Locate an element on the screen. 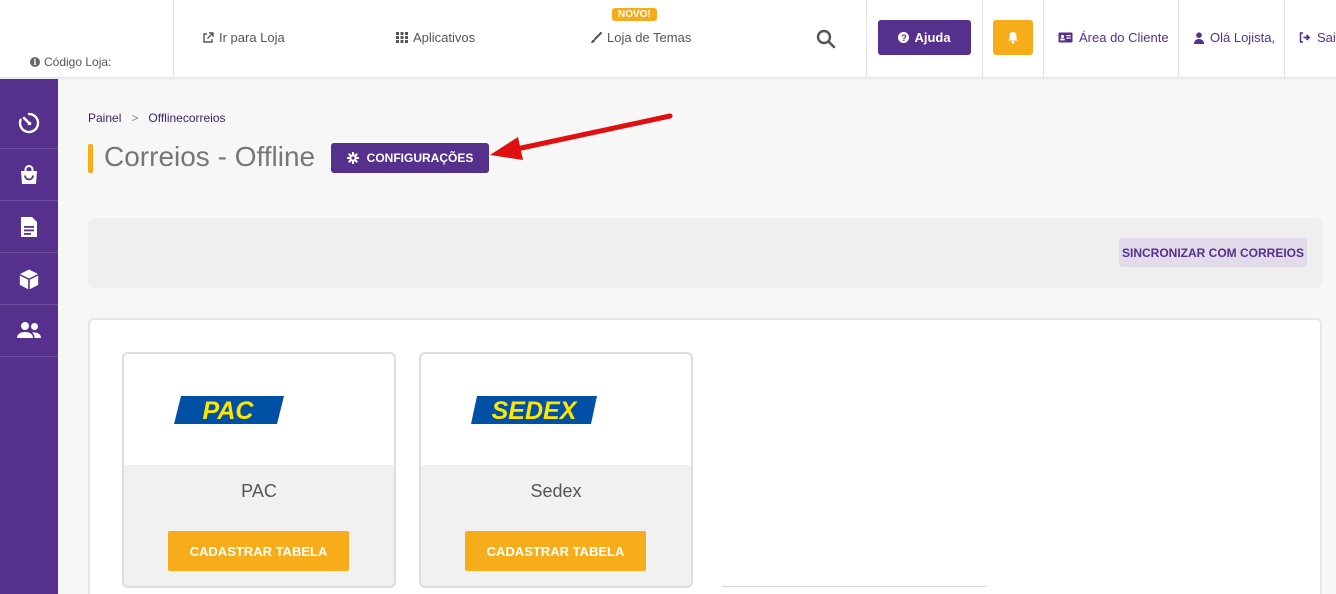  bell-icon is located at coordinates (1013, 38).